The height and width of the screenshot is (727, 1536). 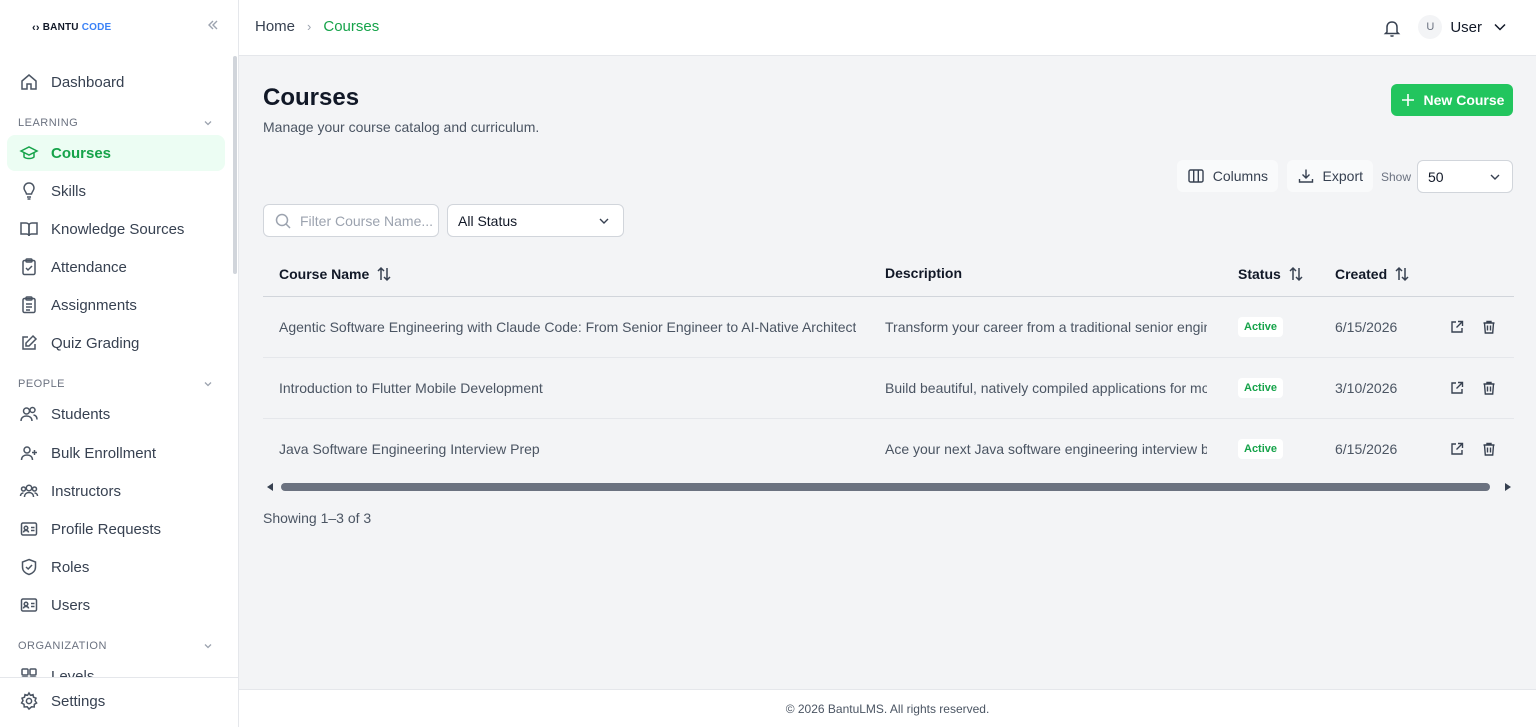 What do you see at coordinates (1452, 100) in the screenshot?
I see `new-course-button: New Course` at bounding box center [1452, 100].